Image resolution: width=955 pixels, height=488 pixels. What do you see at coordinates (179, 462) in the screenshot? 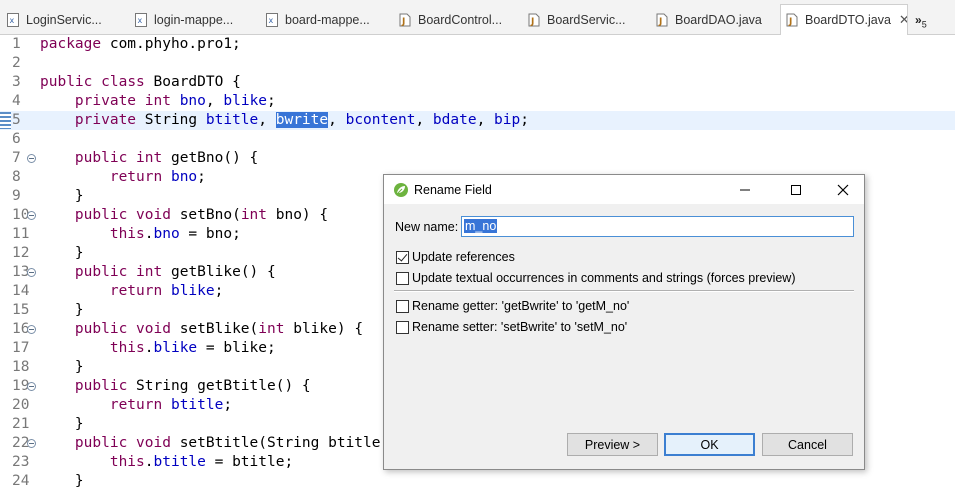
I see `field-token: btitle` at bounding box center [179, 462].